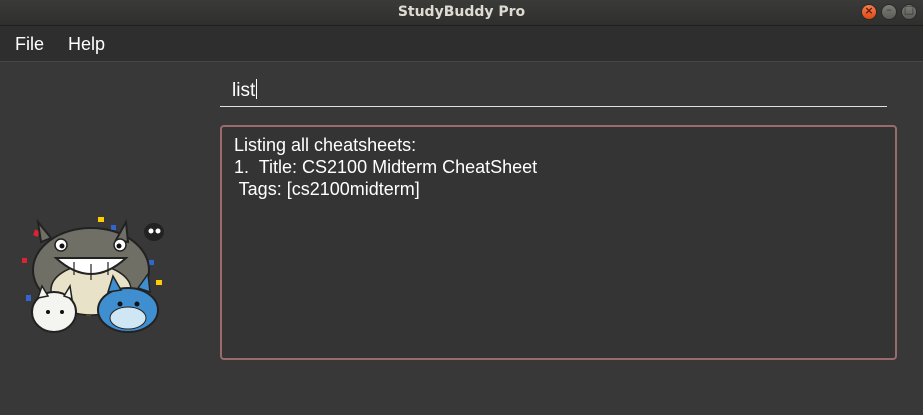  Describe the element at coordinates (386, 167) in the screenshot. I see `result-line: 1. Title: CS2100 Midterm CheatSheet` at that location.